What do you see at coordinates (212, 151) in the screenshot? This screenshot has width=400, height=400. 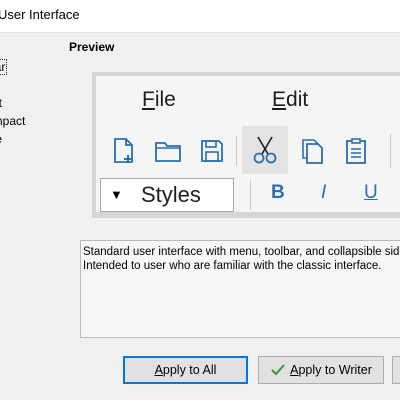 I see `save-icon` at bounding box center [212, 151].